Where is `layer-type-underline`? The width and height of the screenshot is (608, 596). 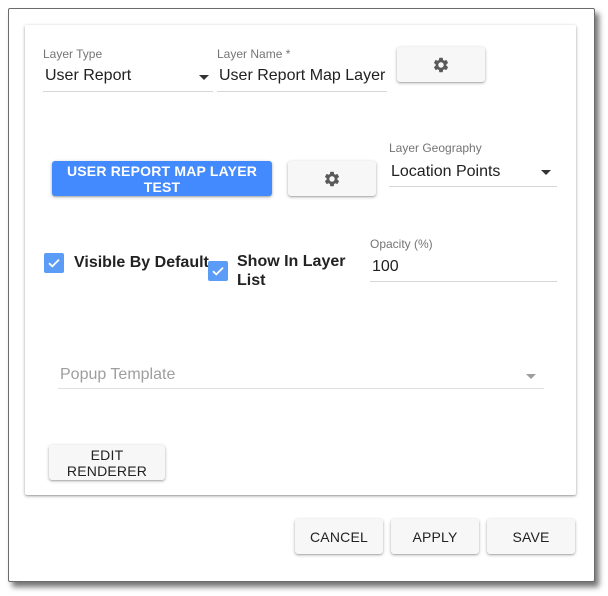 layer-type-underline is located at coordinates (128, 91).